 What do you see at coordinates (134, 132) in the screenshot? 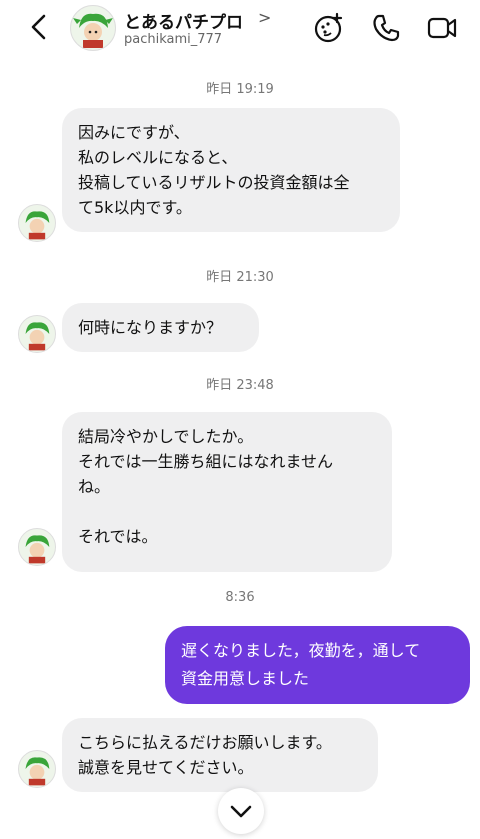
I see `message-line: 因みにですが、` at bounding box center [134, 132].